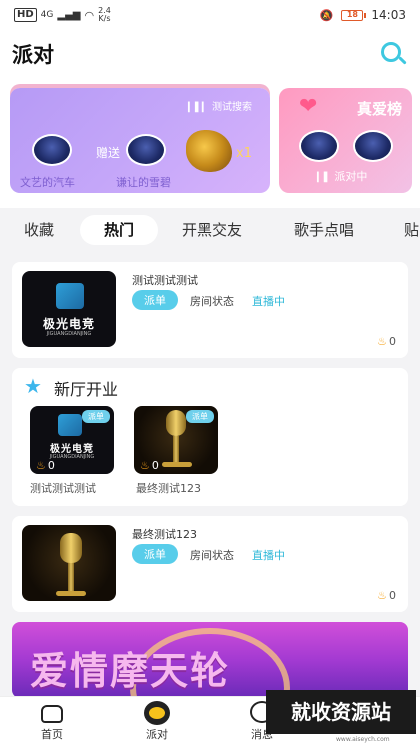 The width and height of the screenshot is (420, 746). I want to click on status-bar: HD 4G ▂▄▆ ◠ 2.4 K/s 🔕 18 14:03, so click(210, 15).